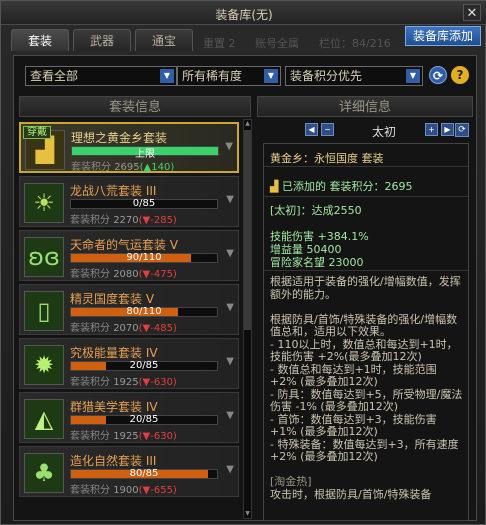 The image size is (486, 525). I want to click on set-score-delta: (▼-475), so click(157, 274).